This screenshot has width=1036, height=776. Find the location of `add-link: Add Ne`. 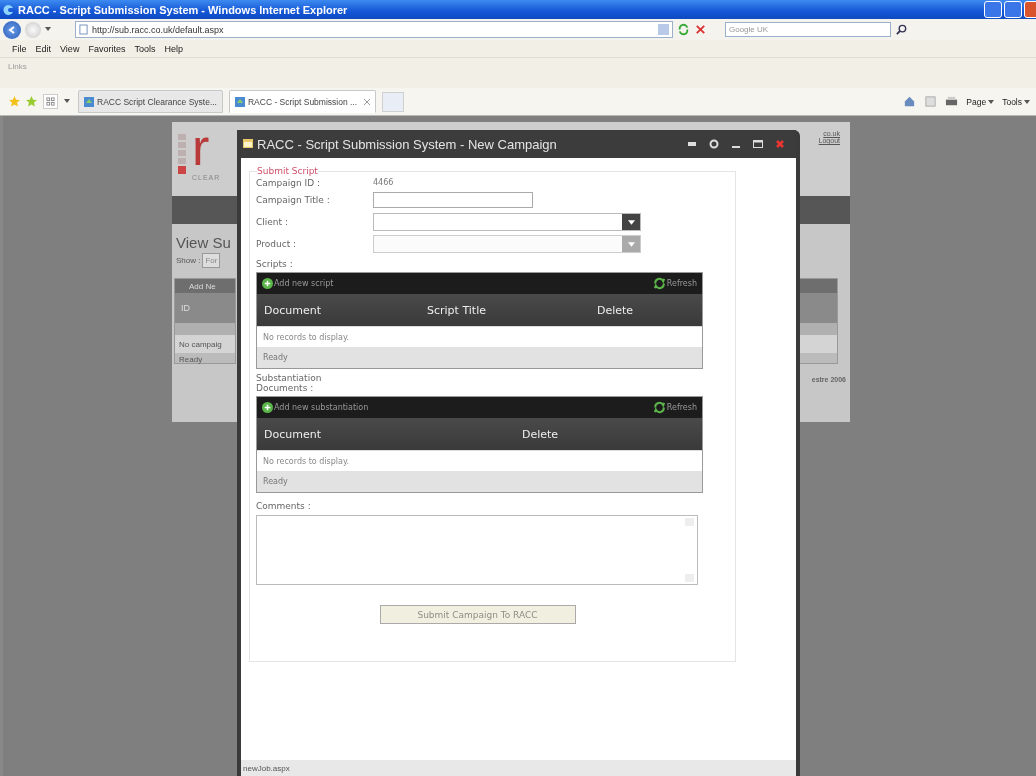

add-link: Add Ne is located at coordinates (202, 286).